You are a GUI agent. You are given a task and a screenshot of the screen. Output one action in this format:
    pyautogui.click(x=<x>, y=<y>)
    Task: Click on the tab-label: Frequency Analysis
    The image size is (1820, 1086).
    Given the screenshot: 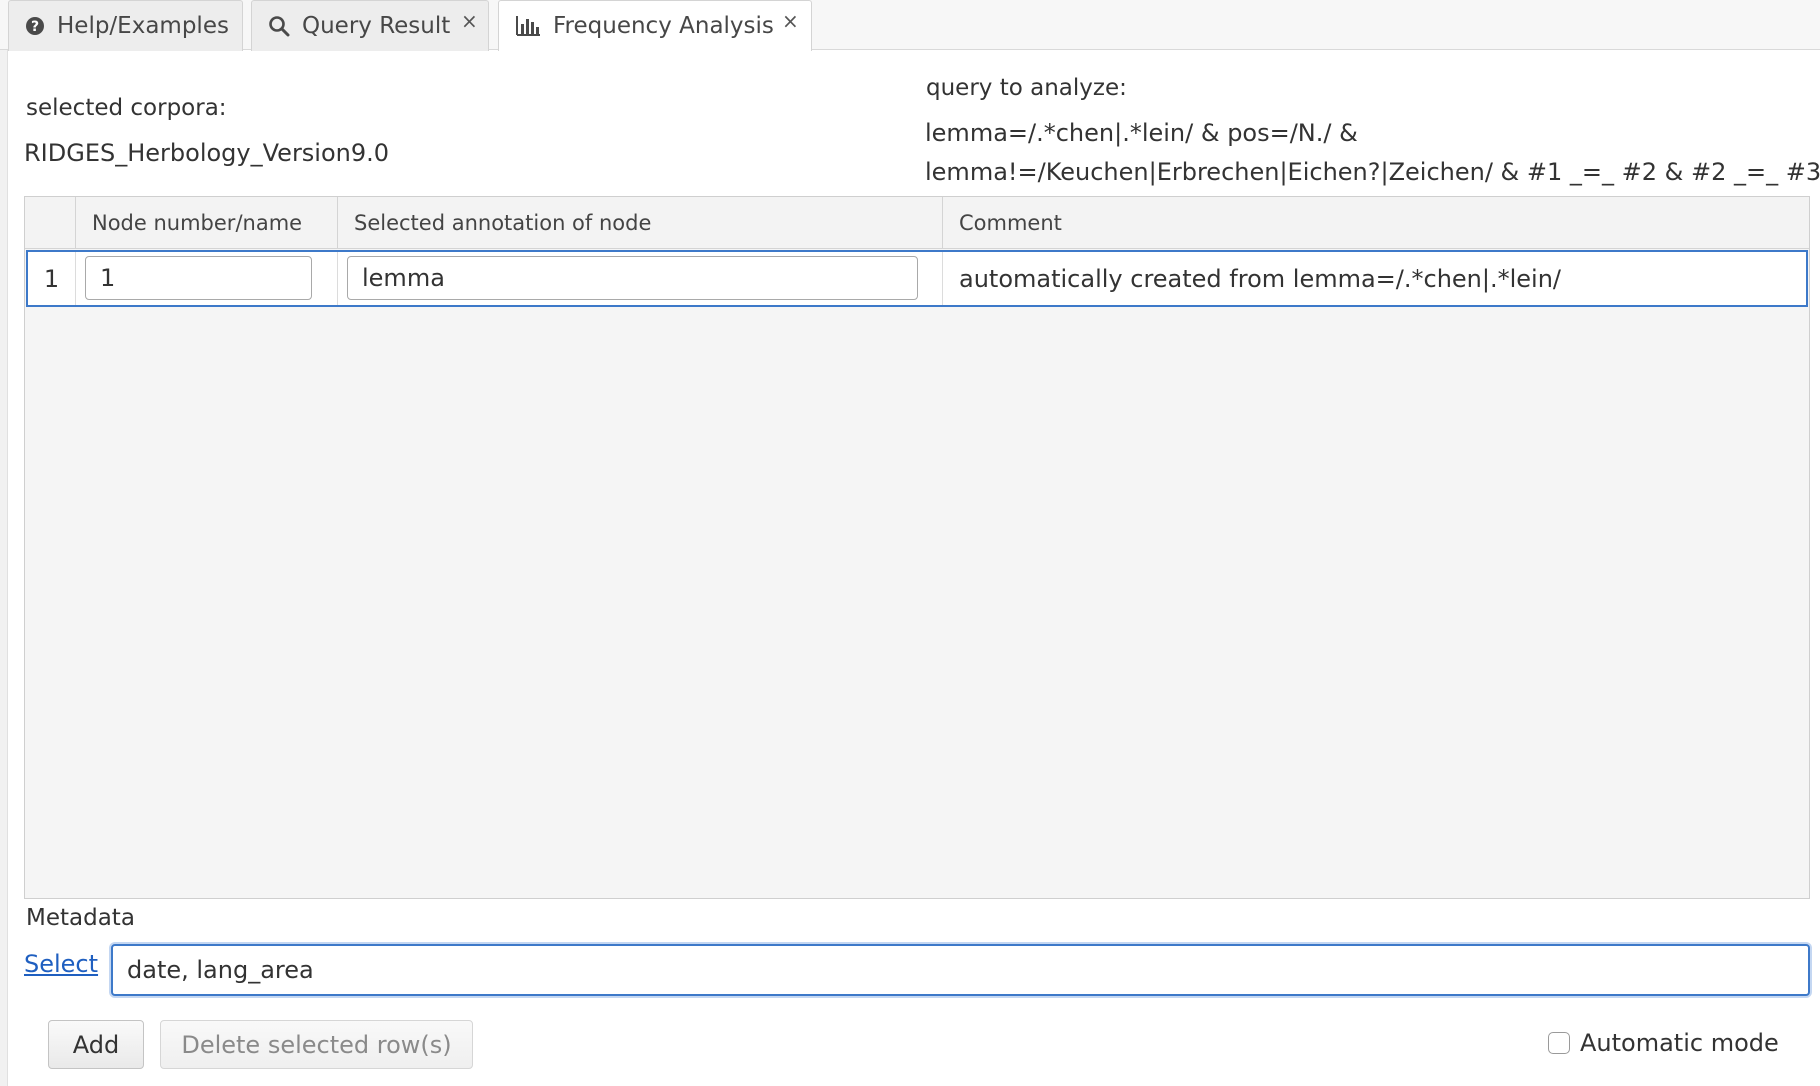 What is the action you would take?
    pyautogui.click(x=663, y=26)
    